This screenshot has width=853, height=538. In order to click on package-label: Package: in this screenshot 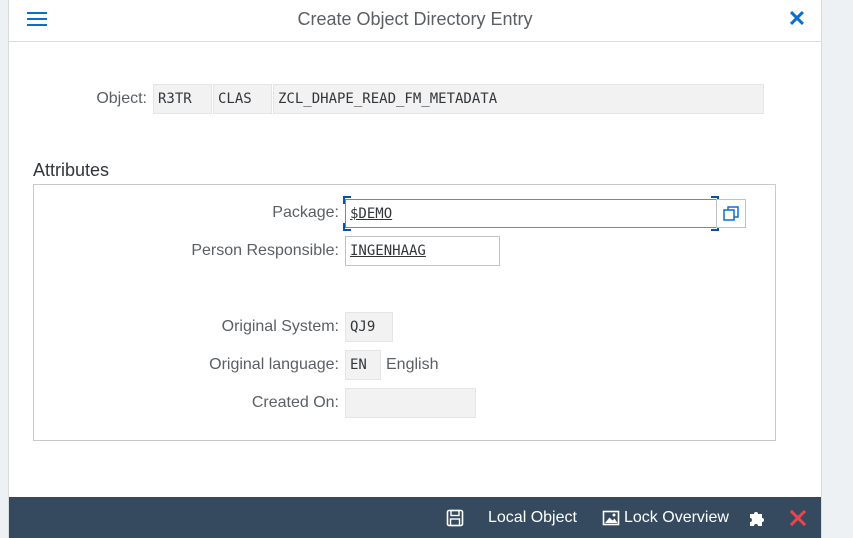, I will do `click(305, 212)`.